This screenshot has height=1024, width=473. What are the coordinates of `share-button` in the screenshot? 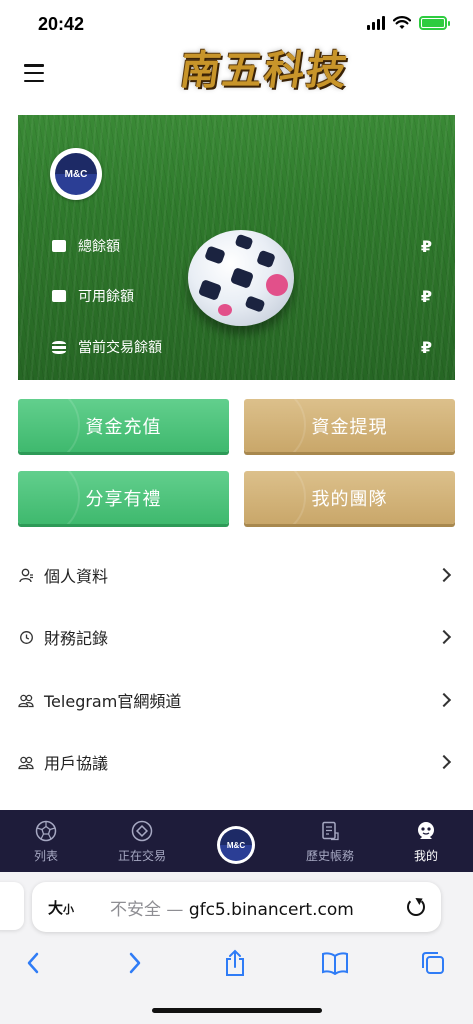 It's located at (235, 963).